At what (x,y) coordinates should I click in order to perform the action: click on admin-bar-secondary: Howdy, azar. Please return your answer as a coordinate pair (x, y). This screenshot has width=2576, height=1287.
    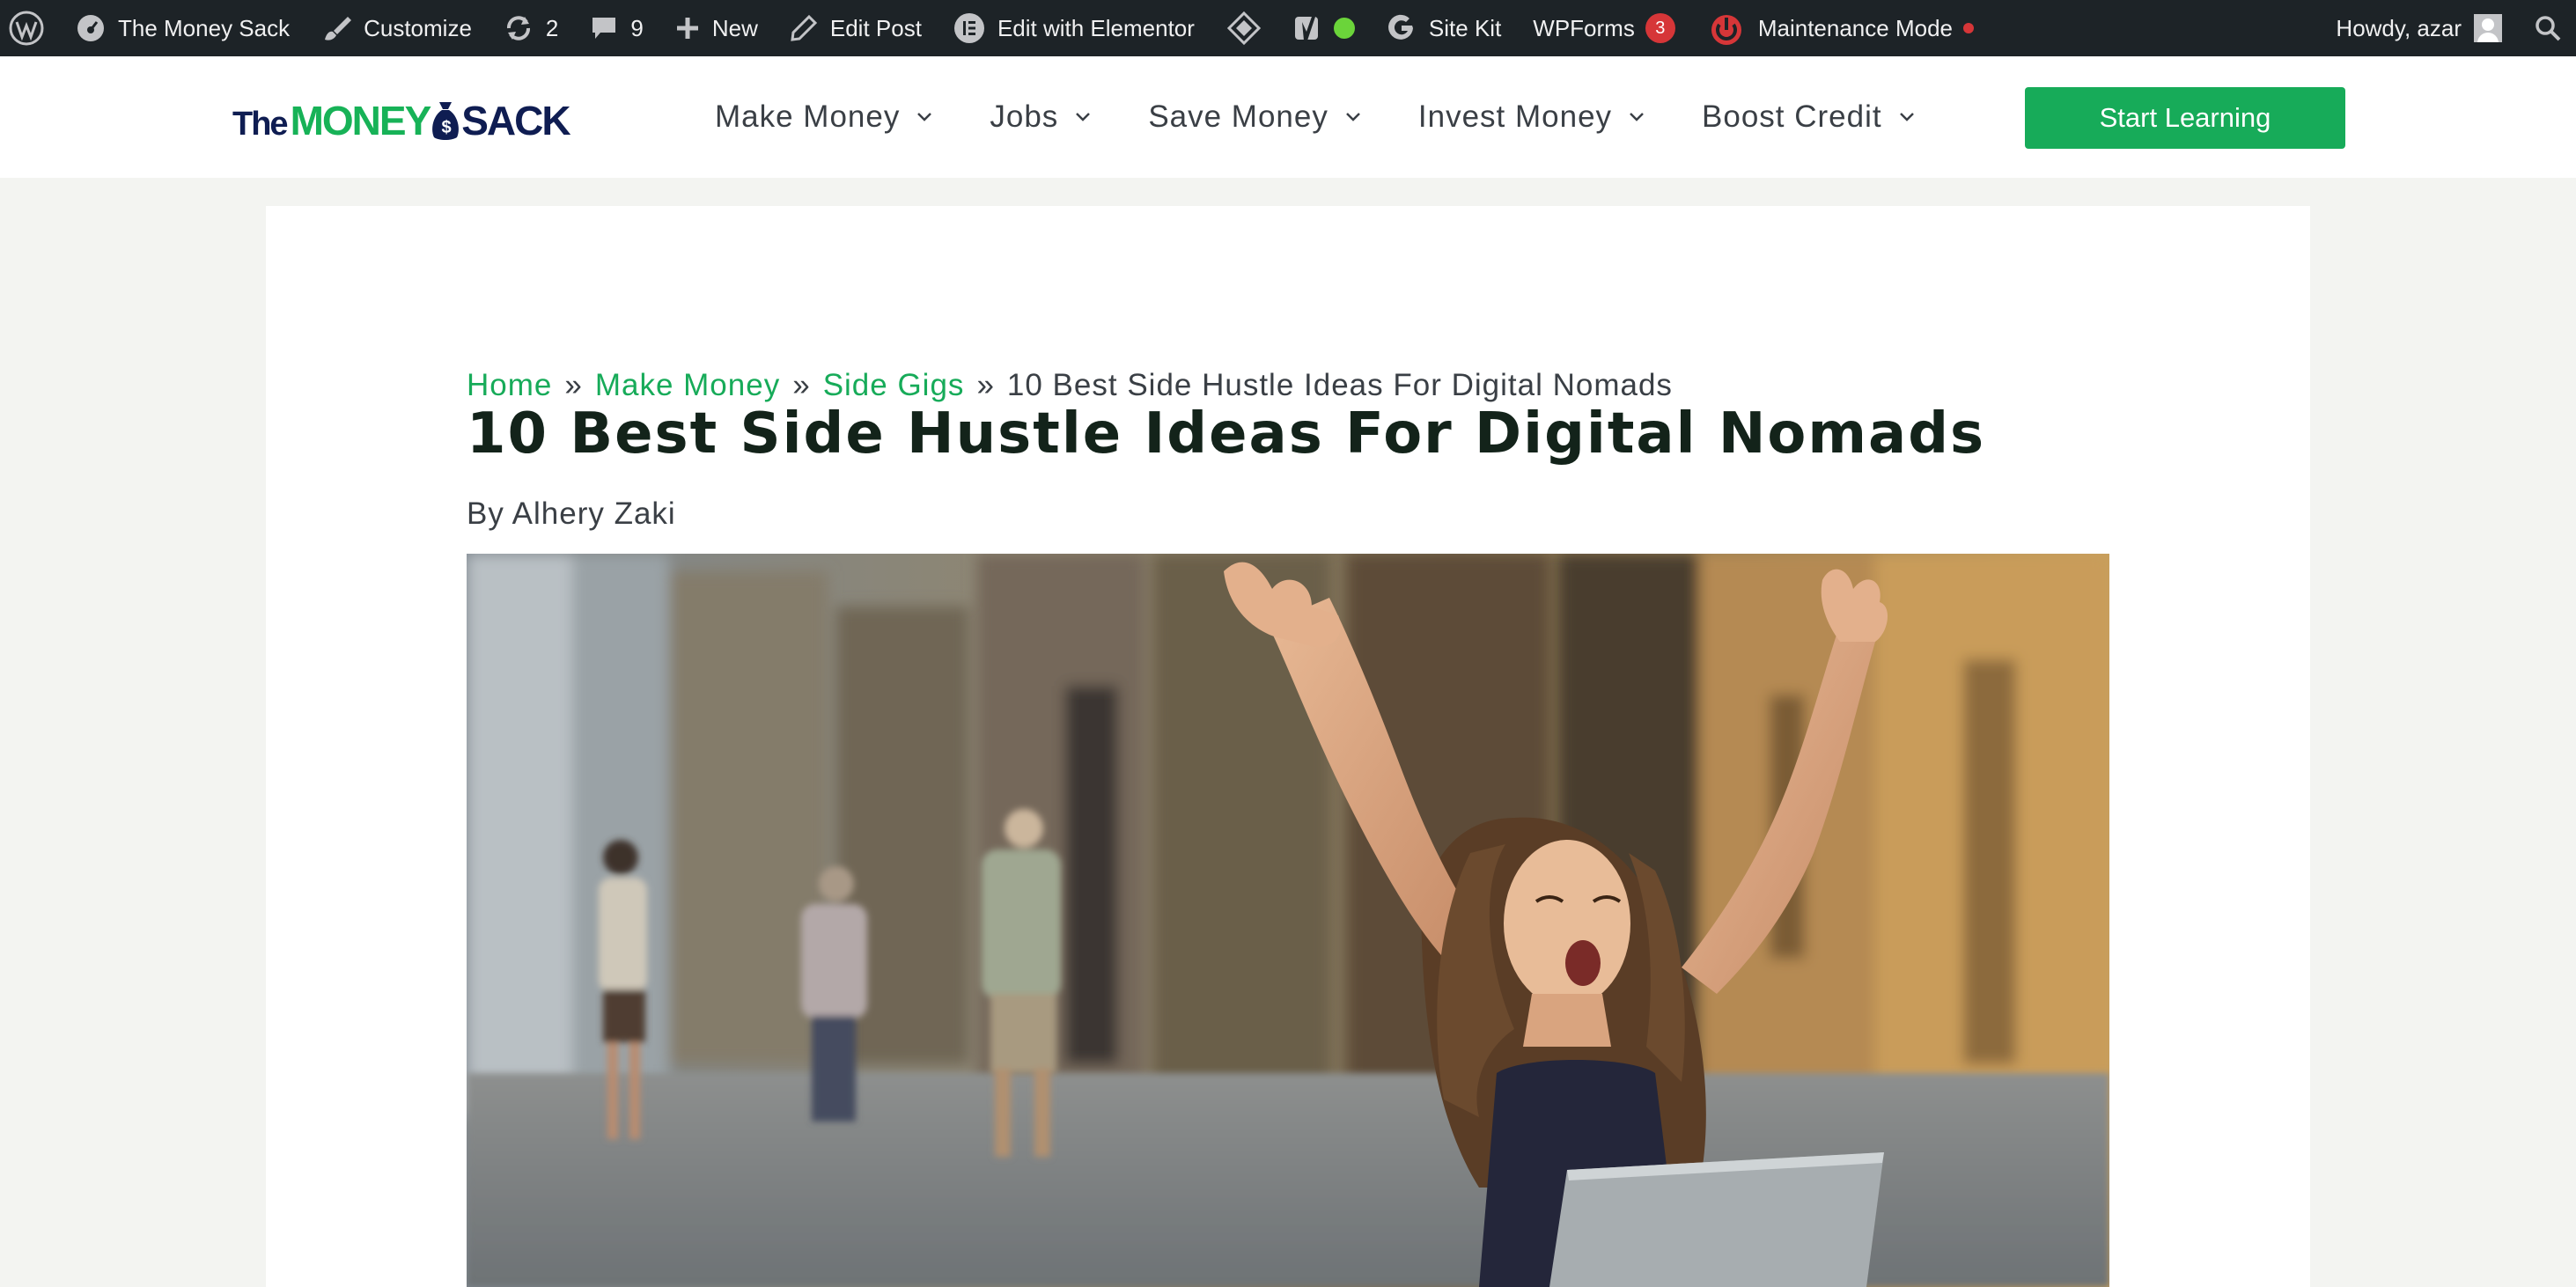
    Looking at the image, I should click on (2448, 28).